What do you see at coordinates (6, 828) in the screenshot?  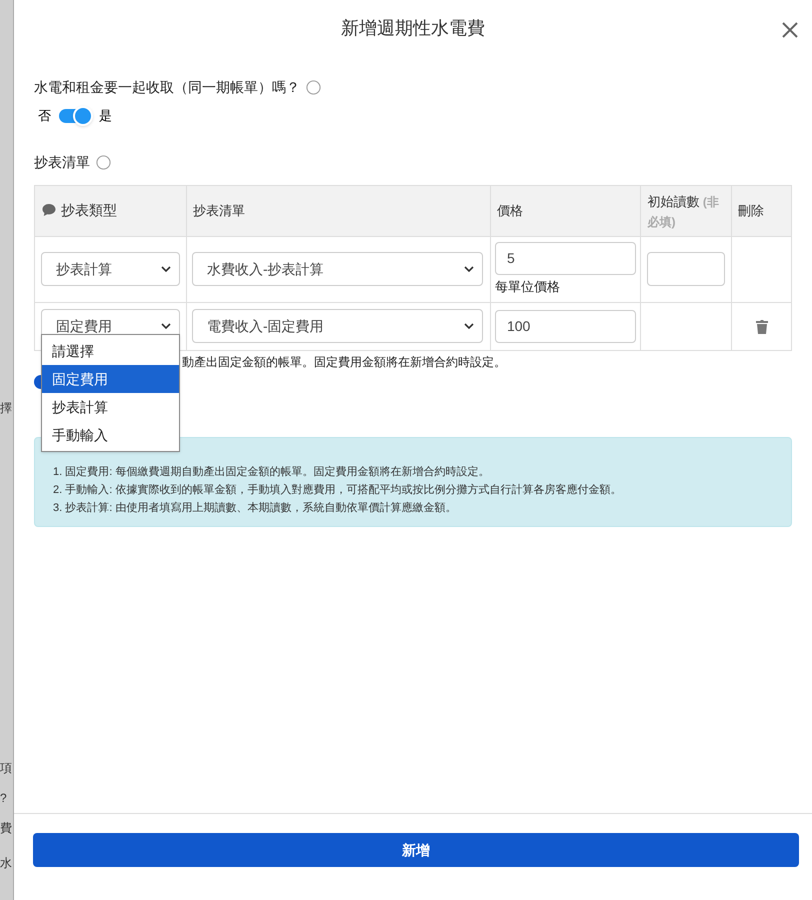 I see `background-text: 費` at bounding box center [6, 828].